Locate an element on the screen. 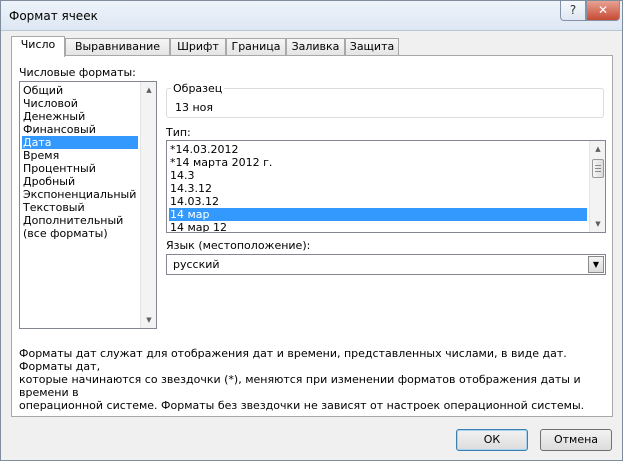  category-special: Дополнительный is located at coordinates (80, 220).